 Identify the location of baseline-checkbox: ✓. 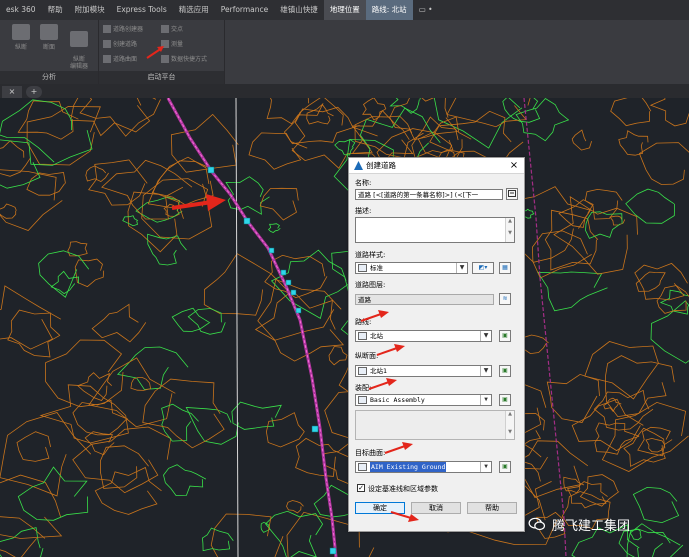
(361, 488).